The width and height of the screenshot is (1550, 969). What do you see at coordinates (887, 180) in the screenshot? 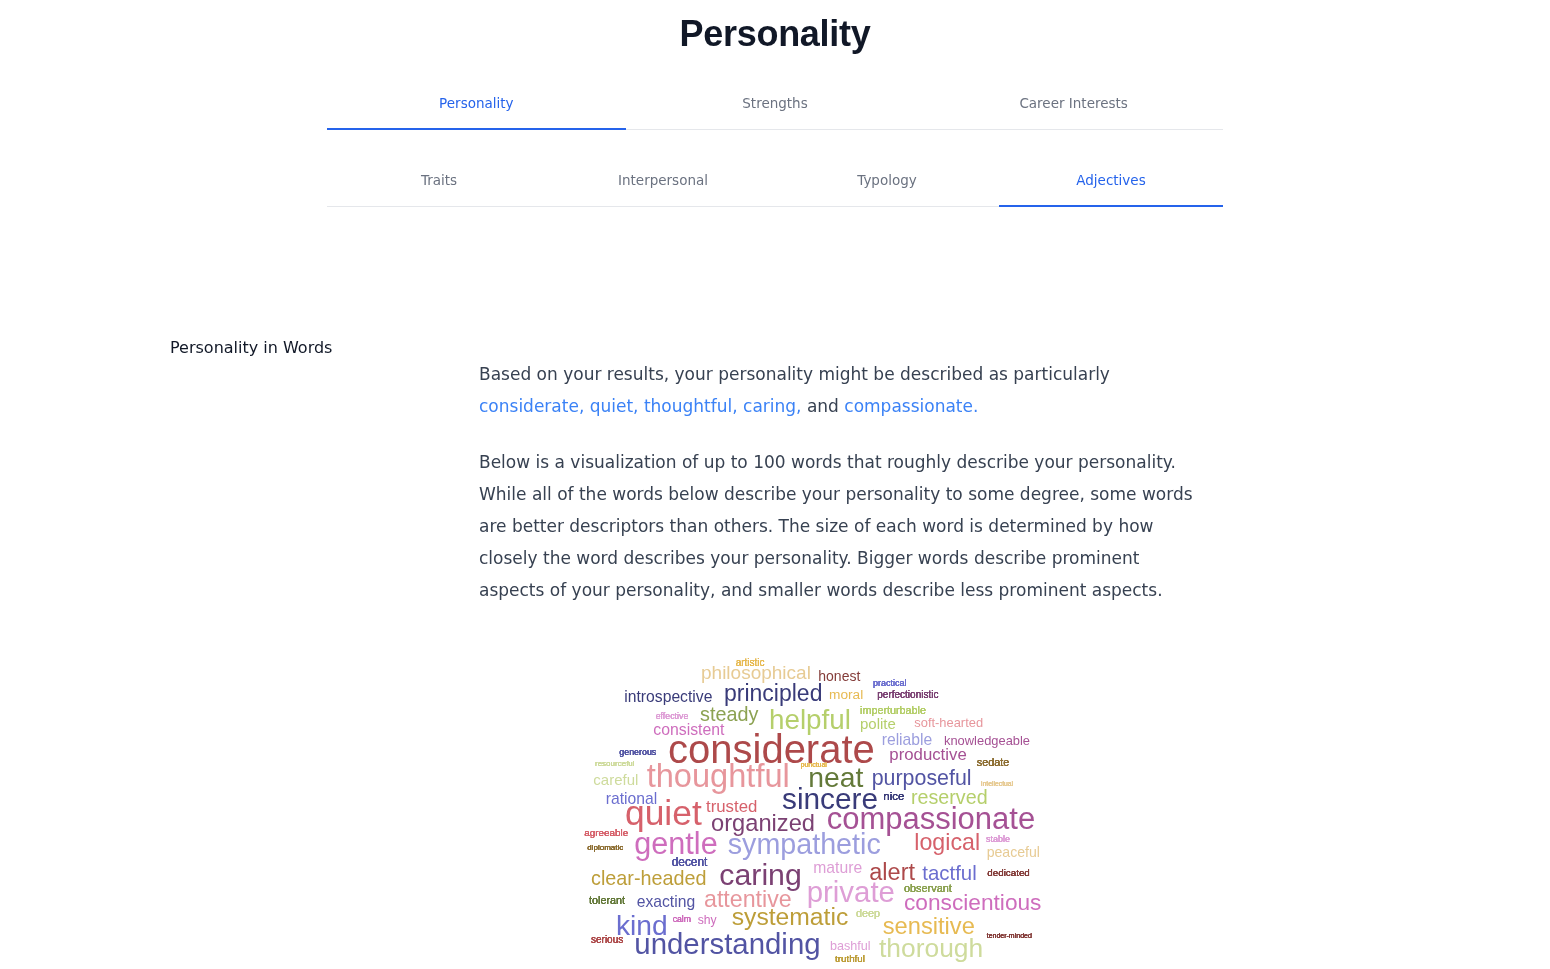
I see `tab: Typology` at bounding box center [887, 180].